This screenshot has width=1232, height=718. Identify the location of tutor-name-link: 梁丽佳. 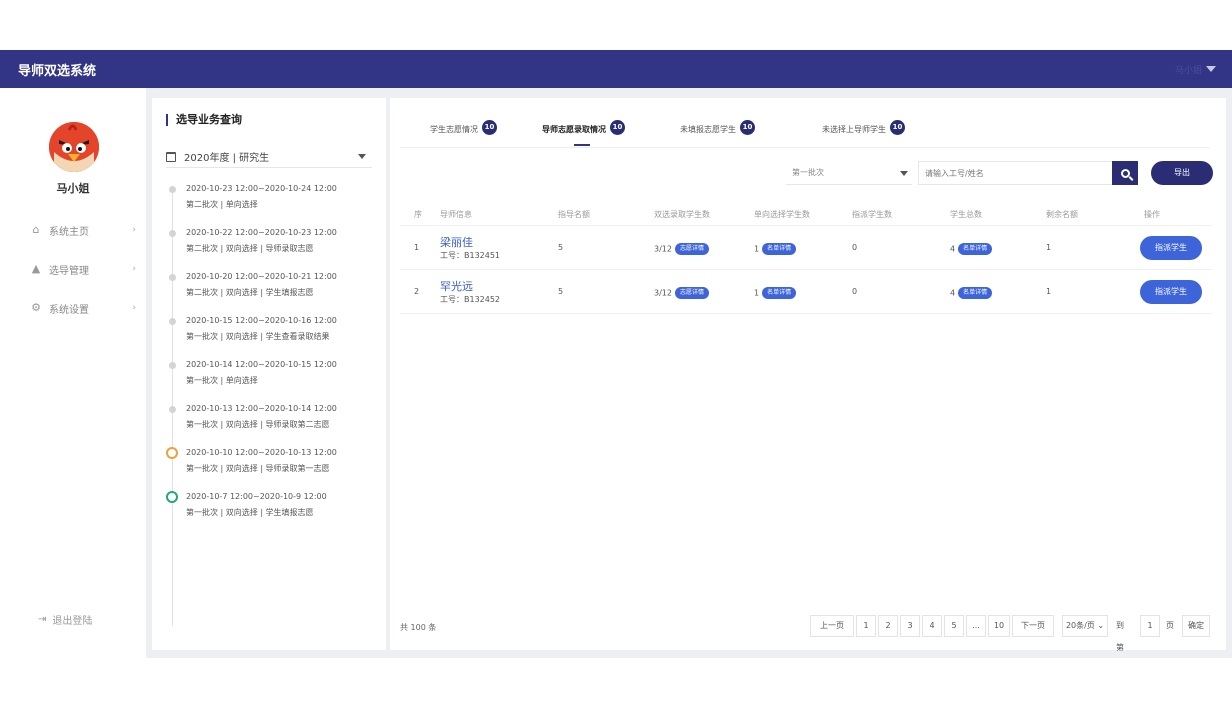
(456, 242).